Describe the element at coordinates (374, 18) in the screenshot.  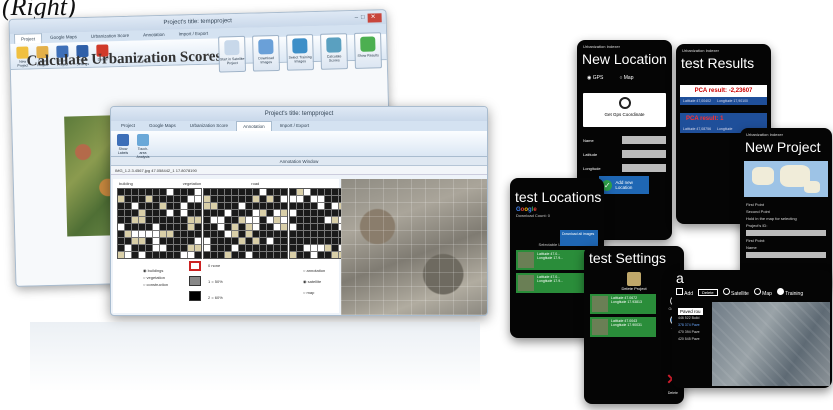
I see `close-button: ✕` at that location.